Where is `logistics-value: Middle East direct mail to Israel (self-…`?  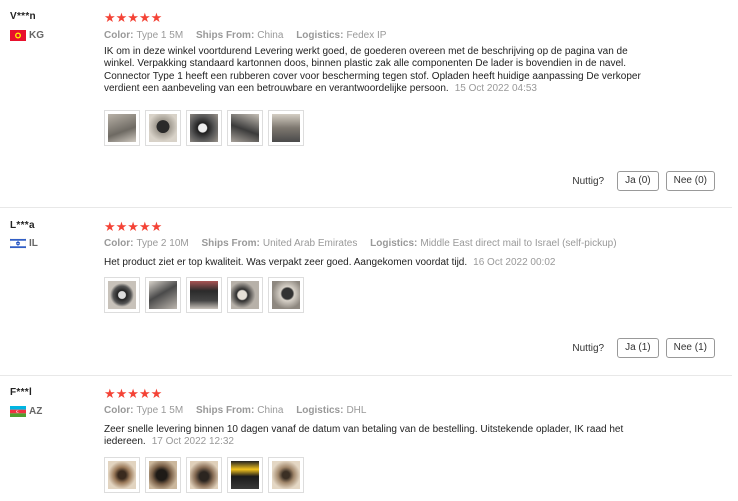
logistics-value: Middle East direct mail to Israel (self-… is located at coordinates (518, 243).